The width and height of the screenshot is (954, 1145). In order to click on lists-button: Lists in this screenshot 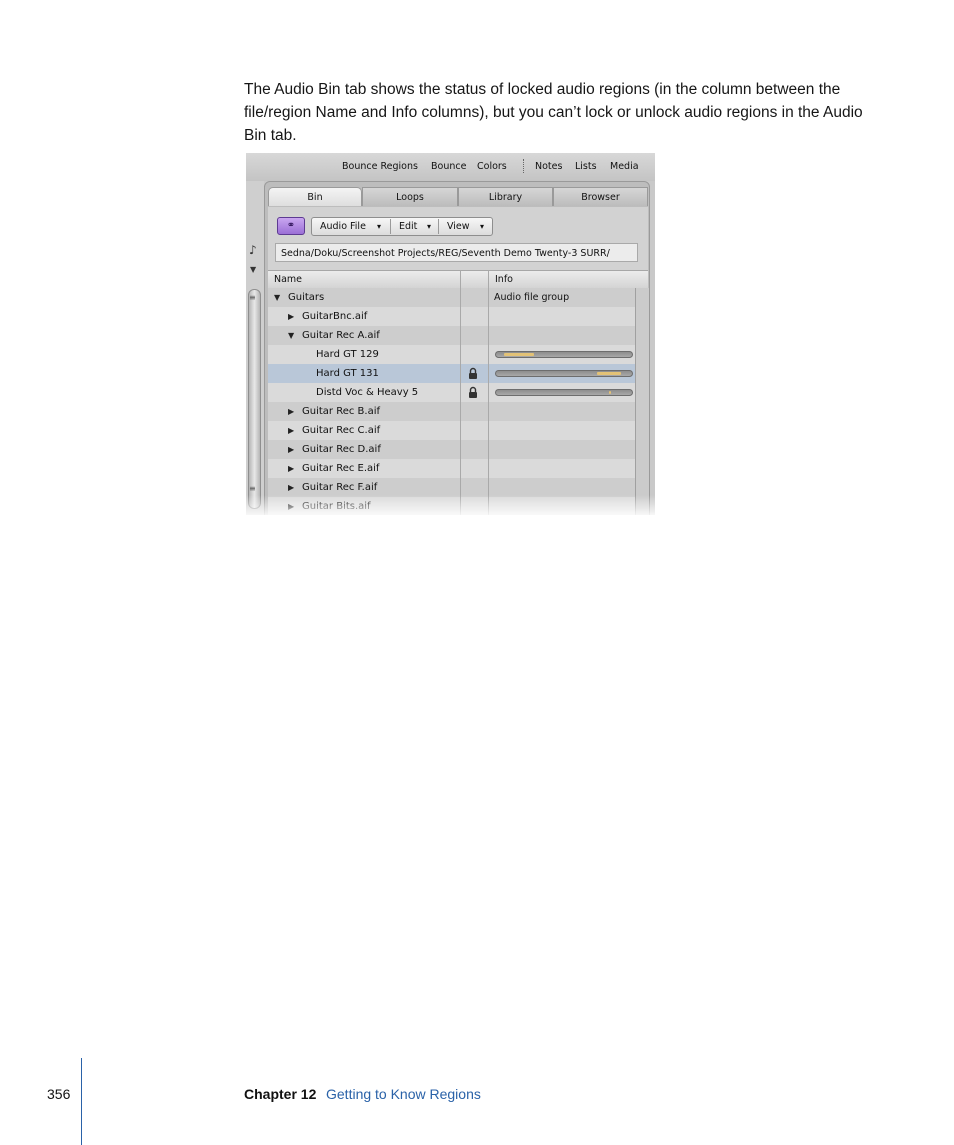, I will do `click(586, 166)`.